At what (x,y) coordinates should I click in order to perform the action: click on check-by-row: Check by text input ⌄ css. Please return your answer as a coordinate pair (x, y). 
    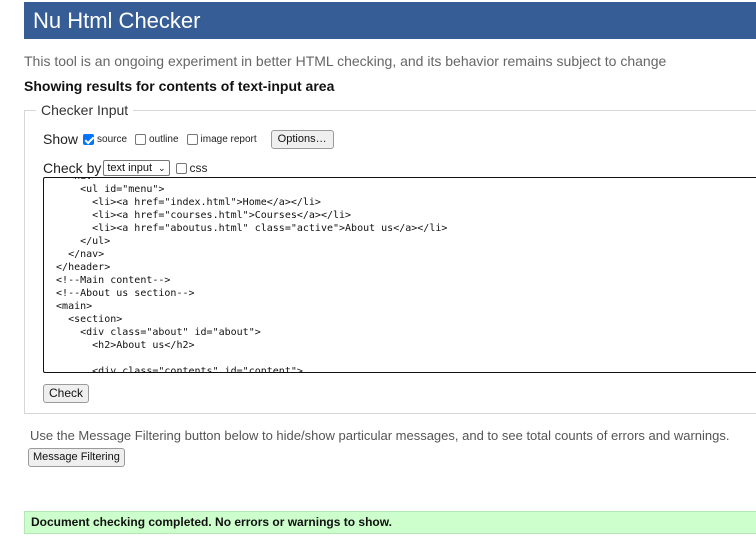
    Looking at the image, I should click on (125, 168).